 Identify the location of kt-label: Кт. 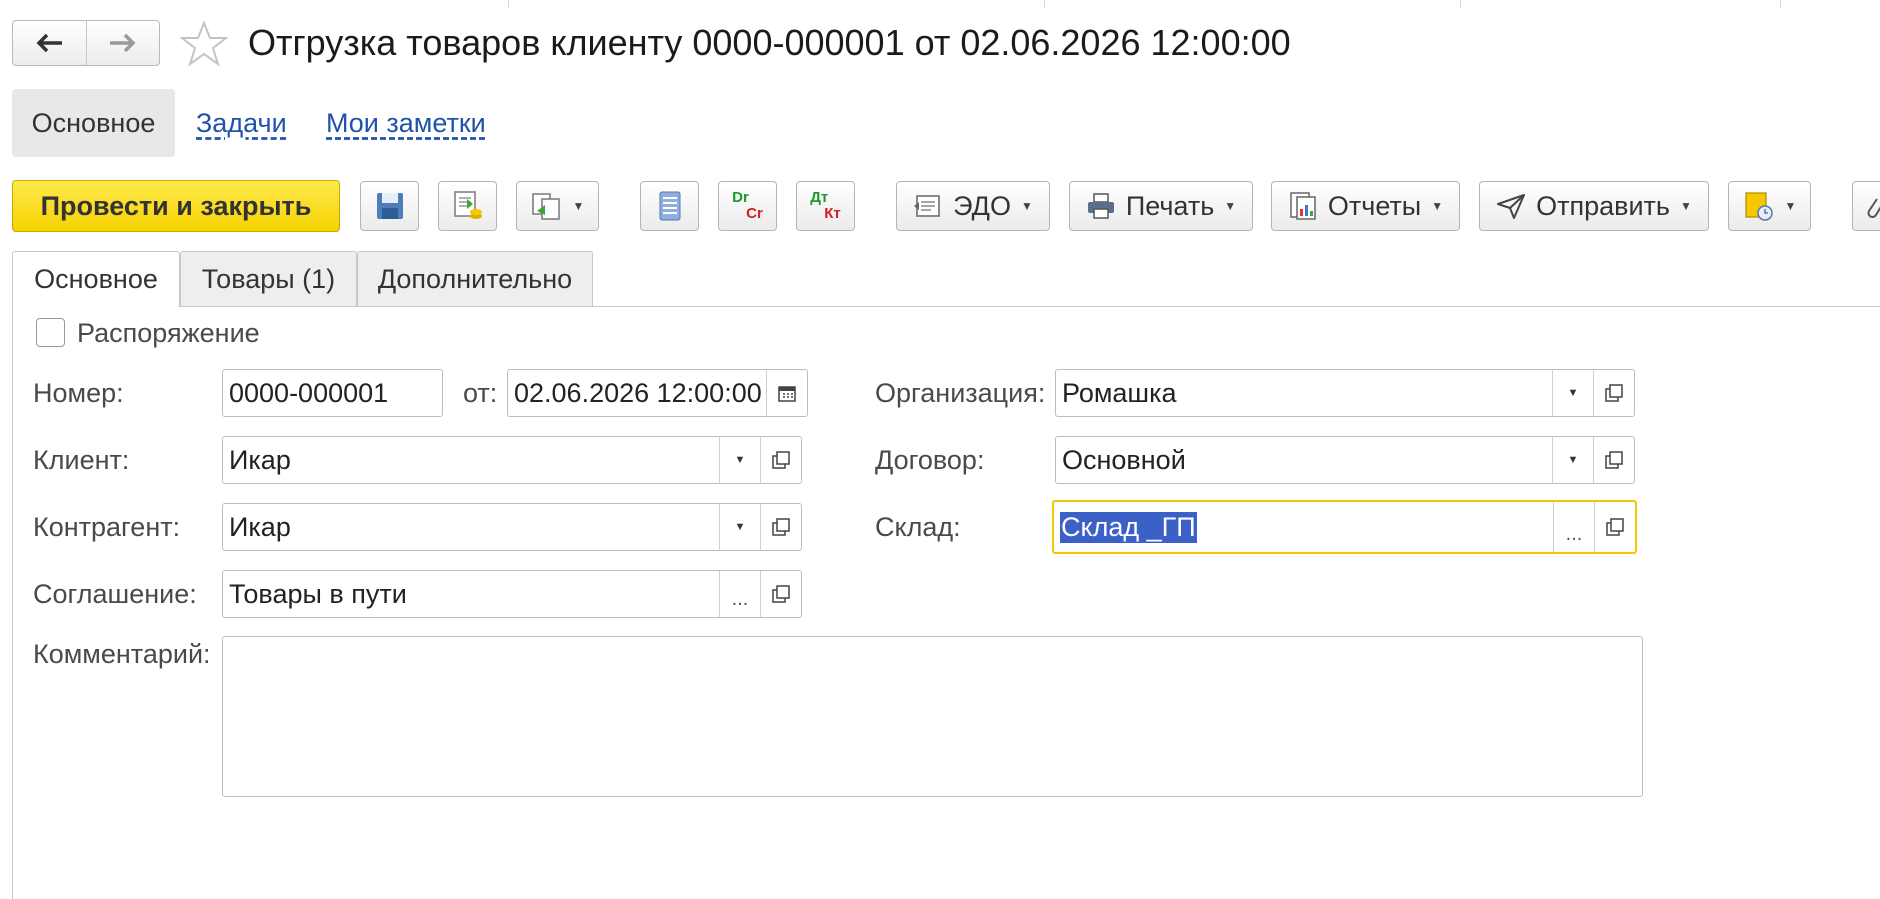
(832, 213).